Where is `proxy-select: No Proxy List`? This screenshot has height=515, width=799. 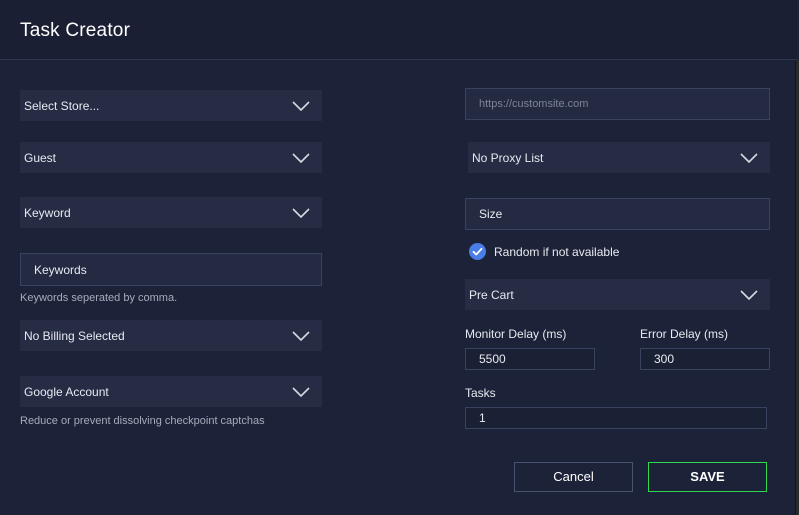
proxy-select: No Proxy List is located at coordinates (619, 157).